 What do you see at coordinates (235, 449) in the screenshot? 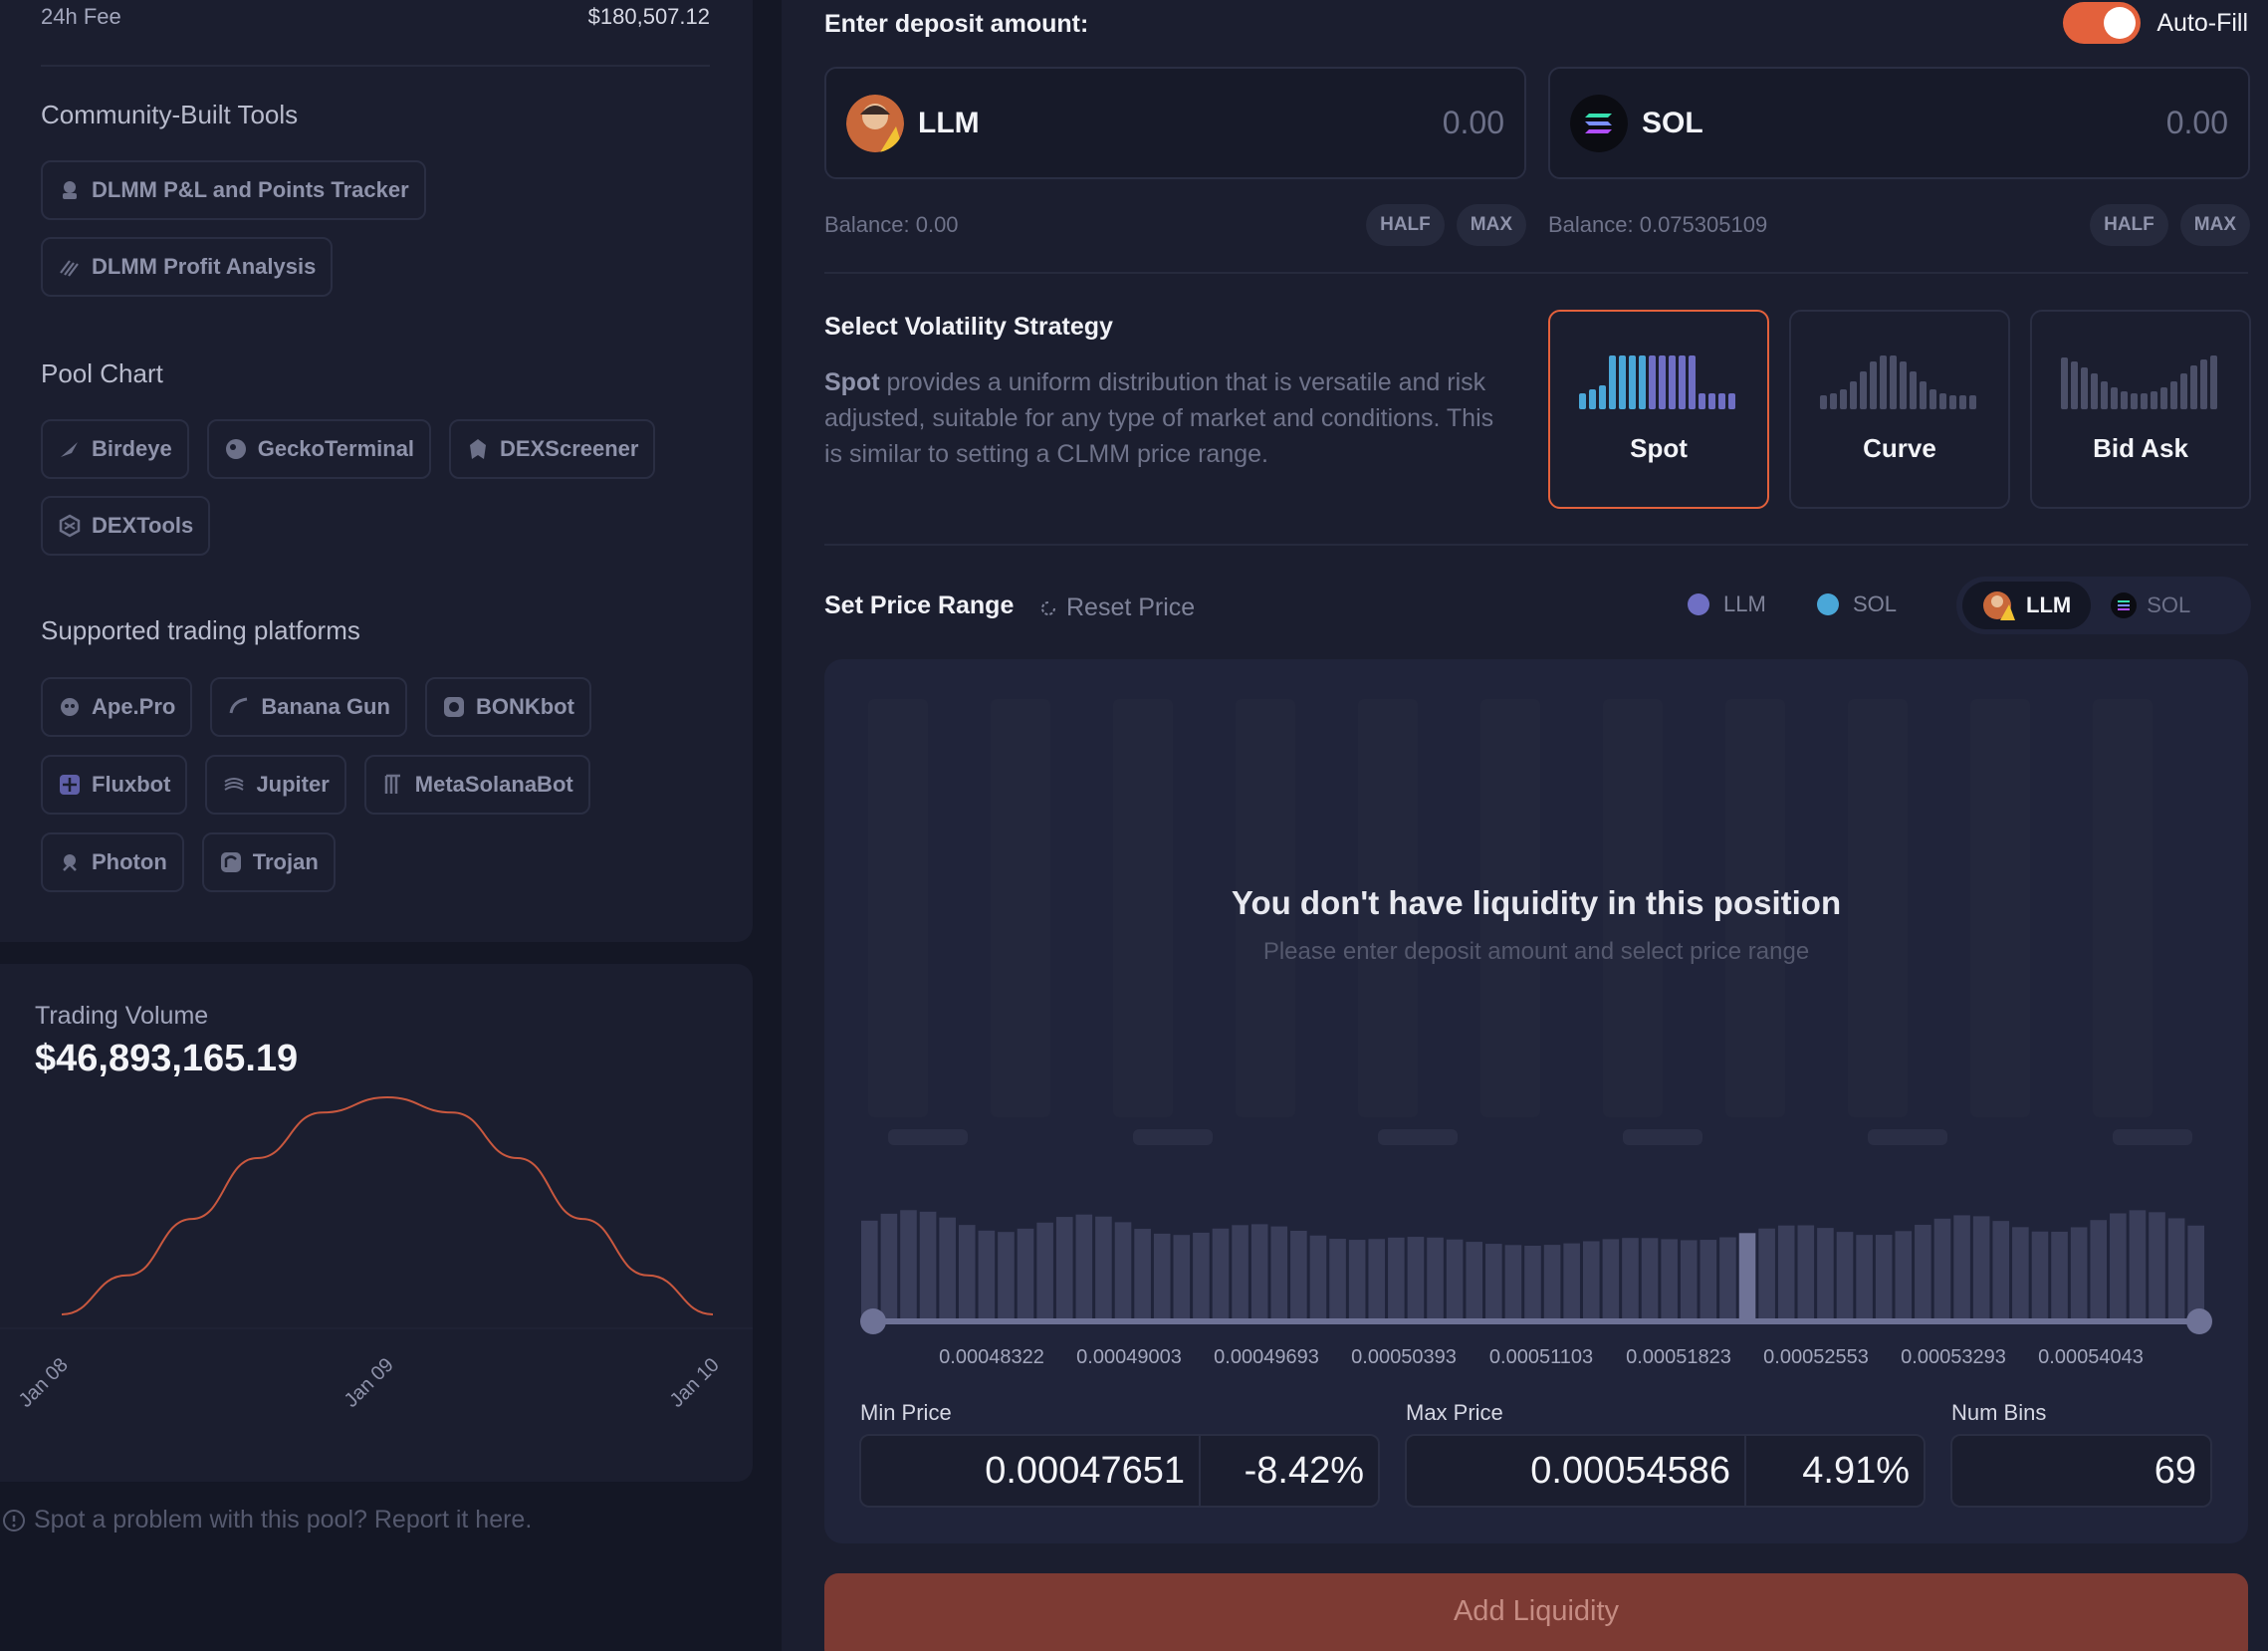
I see `gecko-icon` at bounding box center [235, 449].